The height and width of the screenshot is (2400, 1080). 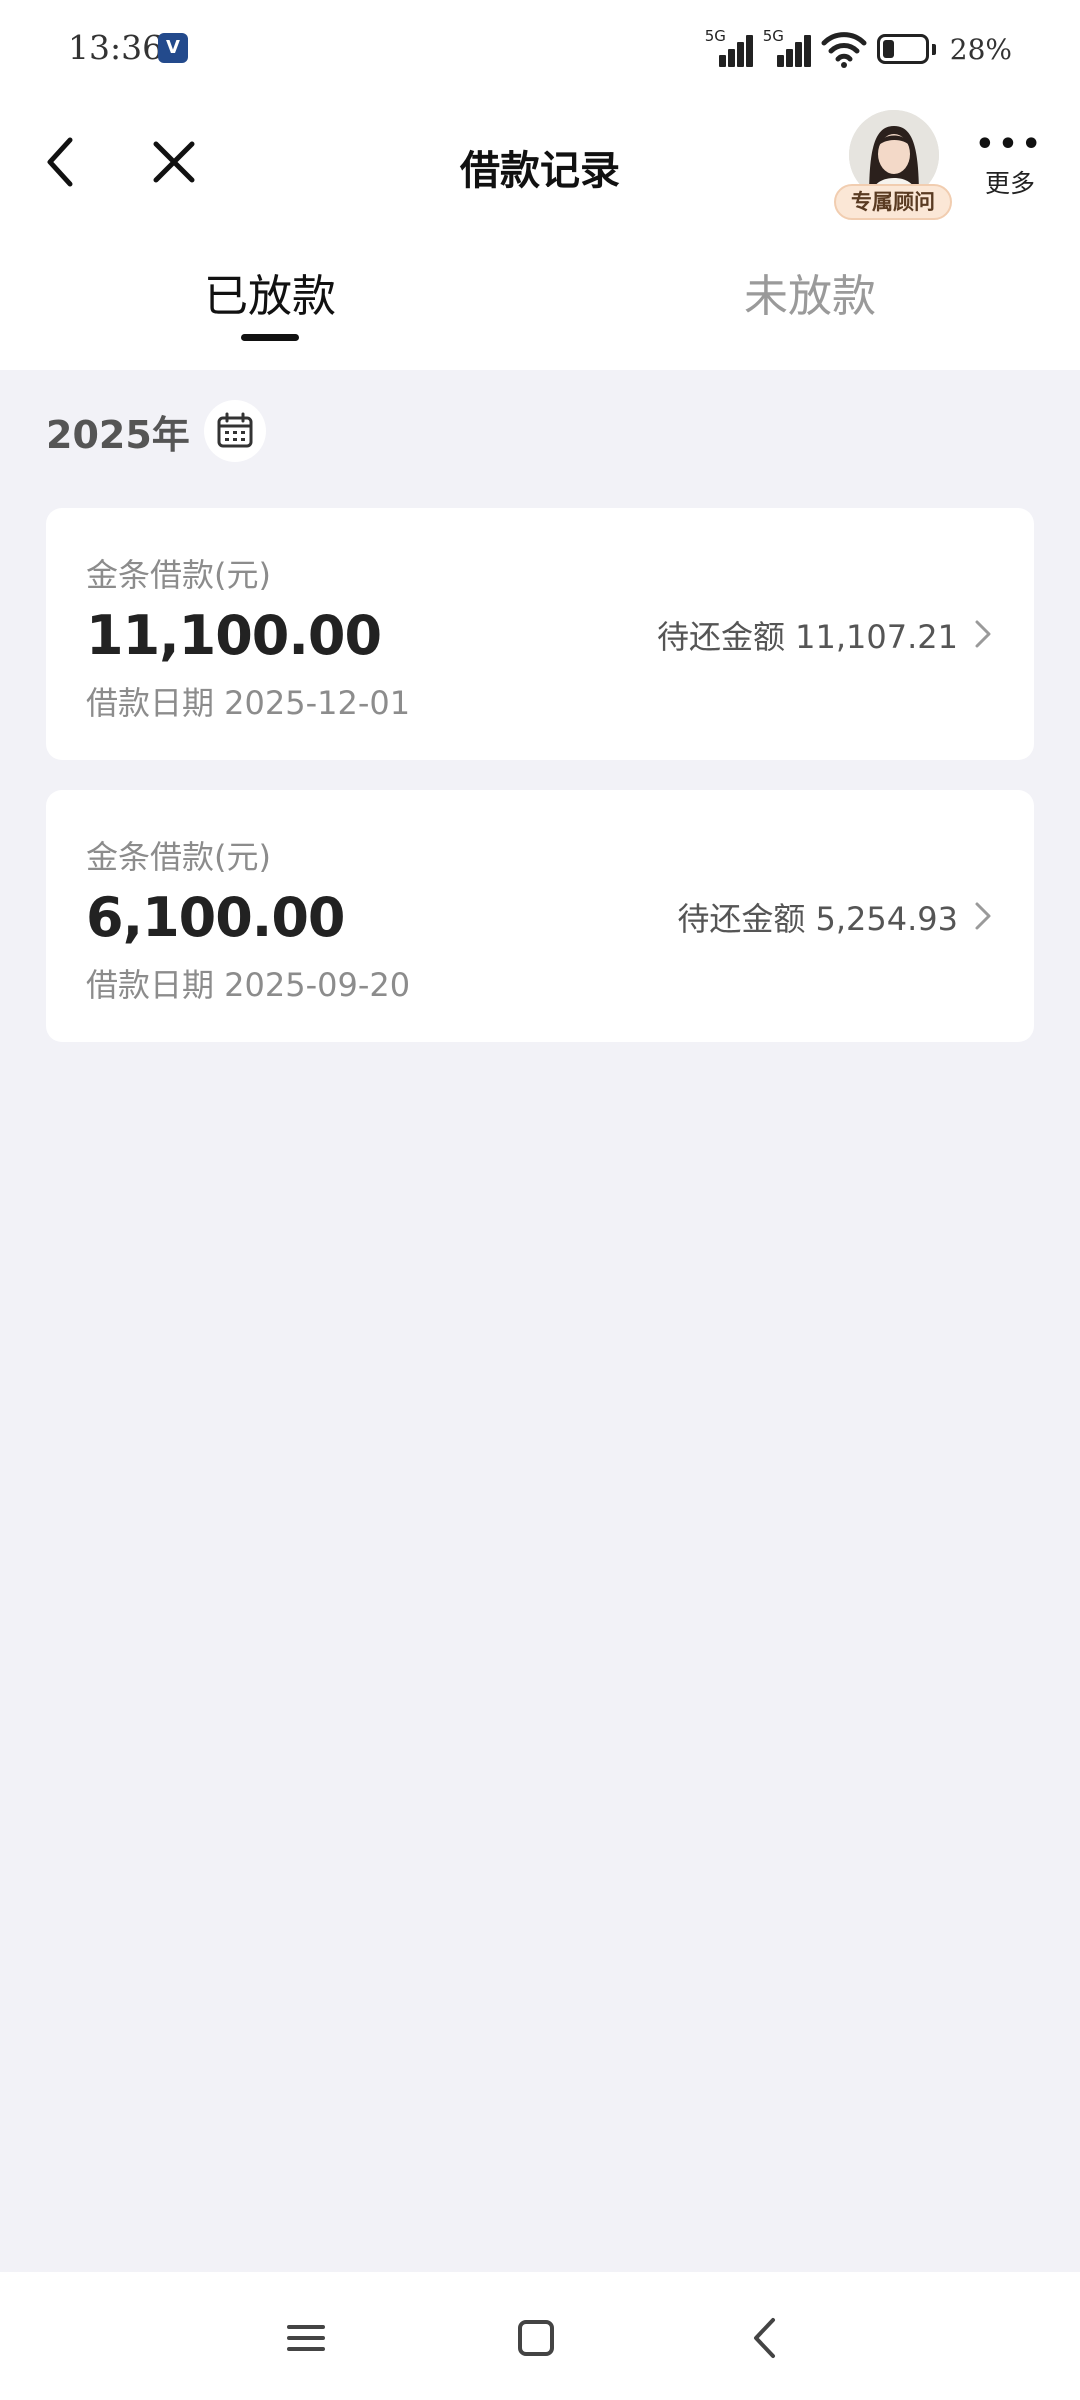 I want to click on home-icon, so click(x=536, y=2338).